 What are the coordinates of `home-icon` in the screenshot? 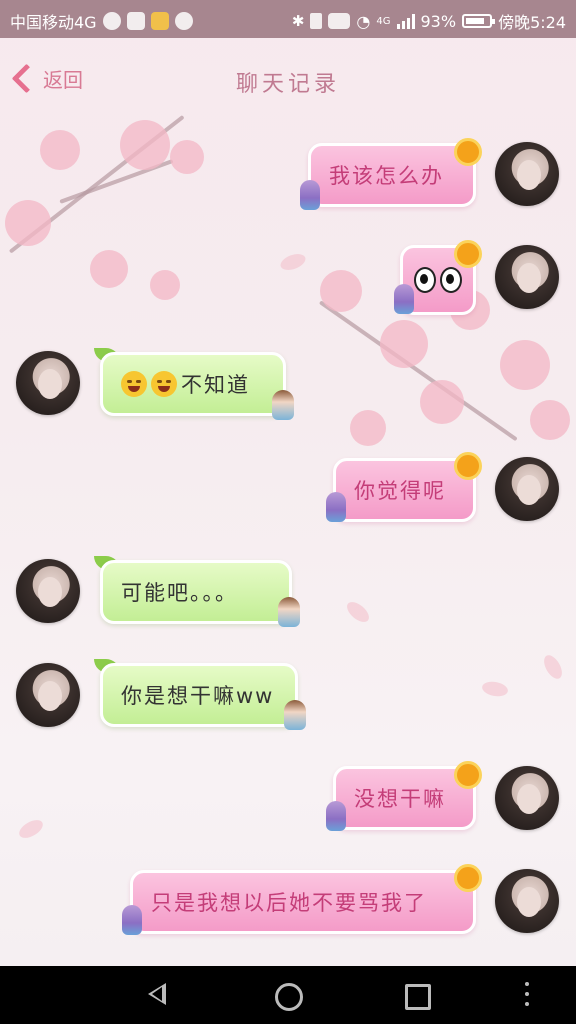 It's located at (289, 997).